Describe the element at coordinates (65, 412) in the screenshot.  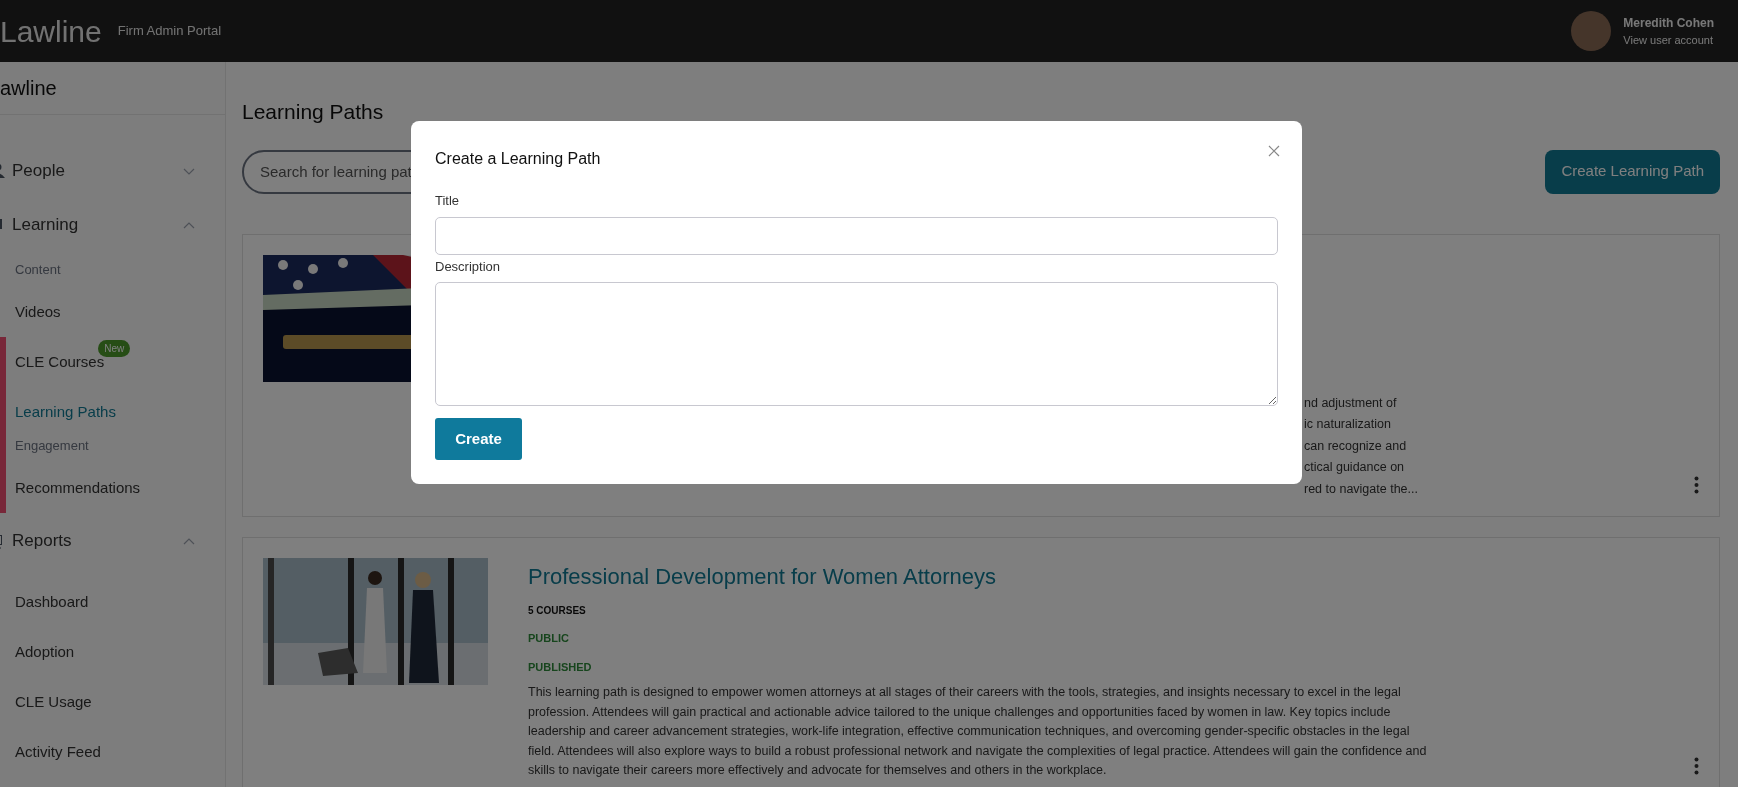
I see `sidebar-item: Learning Paths` at that location.